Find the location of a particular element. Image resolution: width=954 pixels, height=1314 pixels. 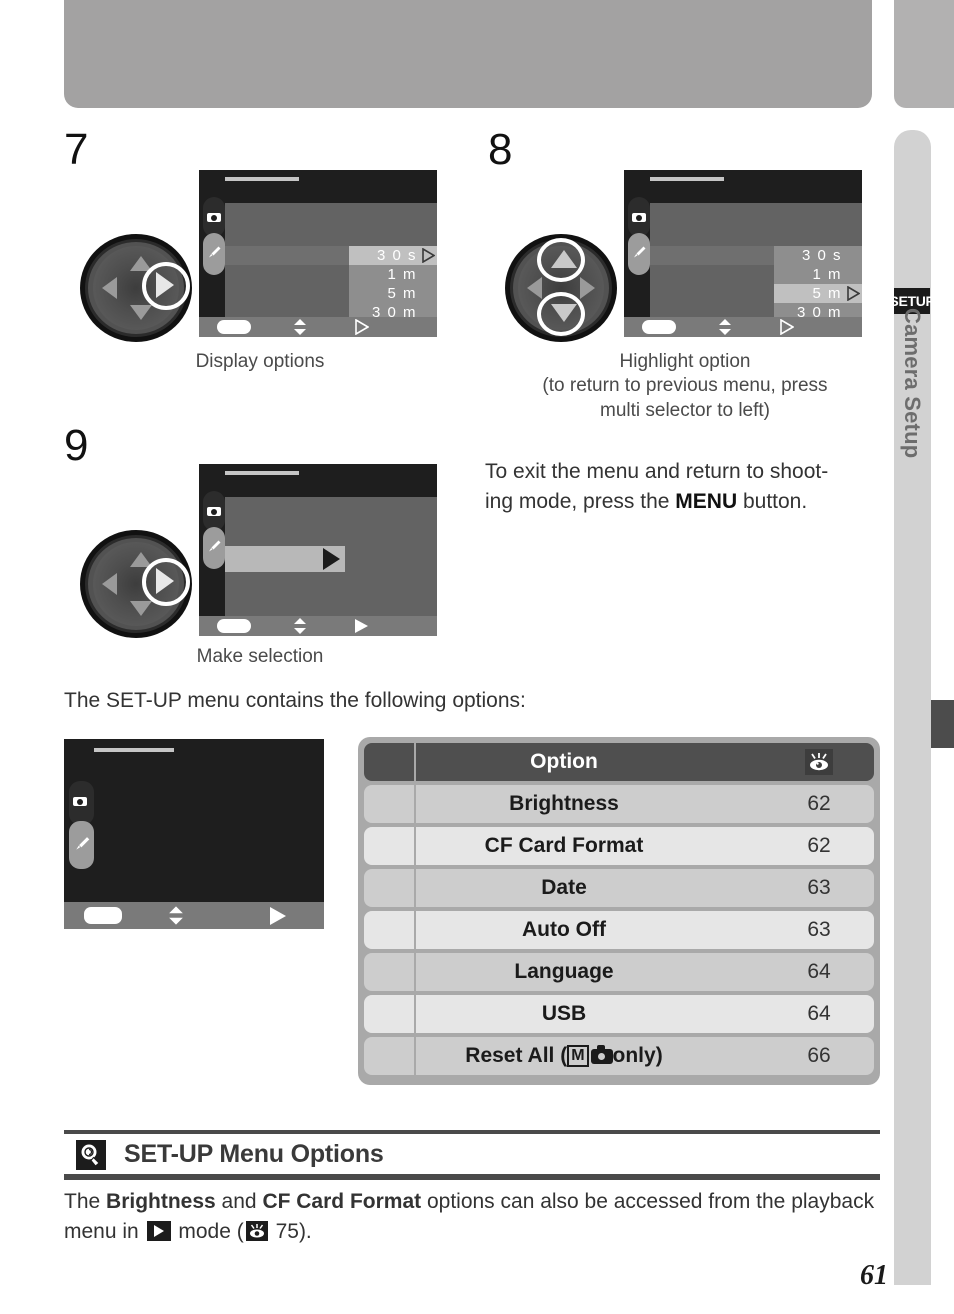

table-header-page-icon-cell is located at coordinates (819, 762).